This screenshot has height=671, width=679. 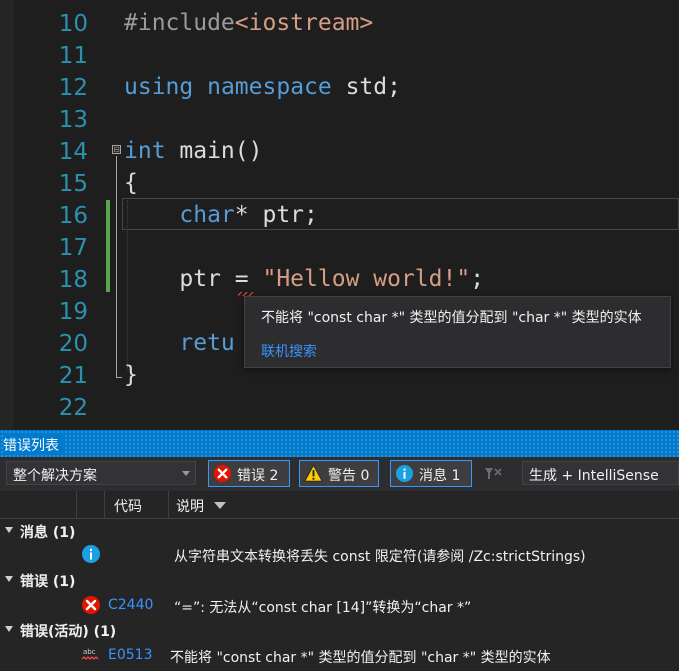 What do you see at coordinates (73, 312) in the screenshot?
I see `line-number: 19` at bounding box center [73, 312].